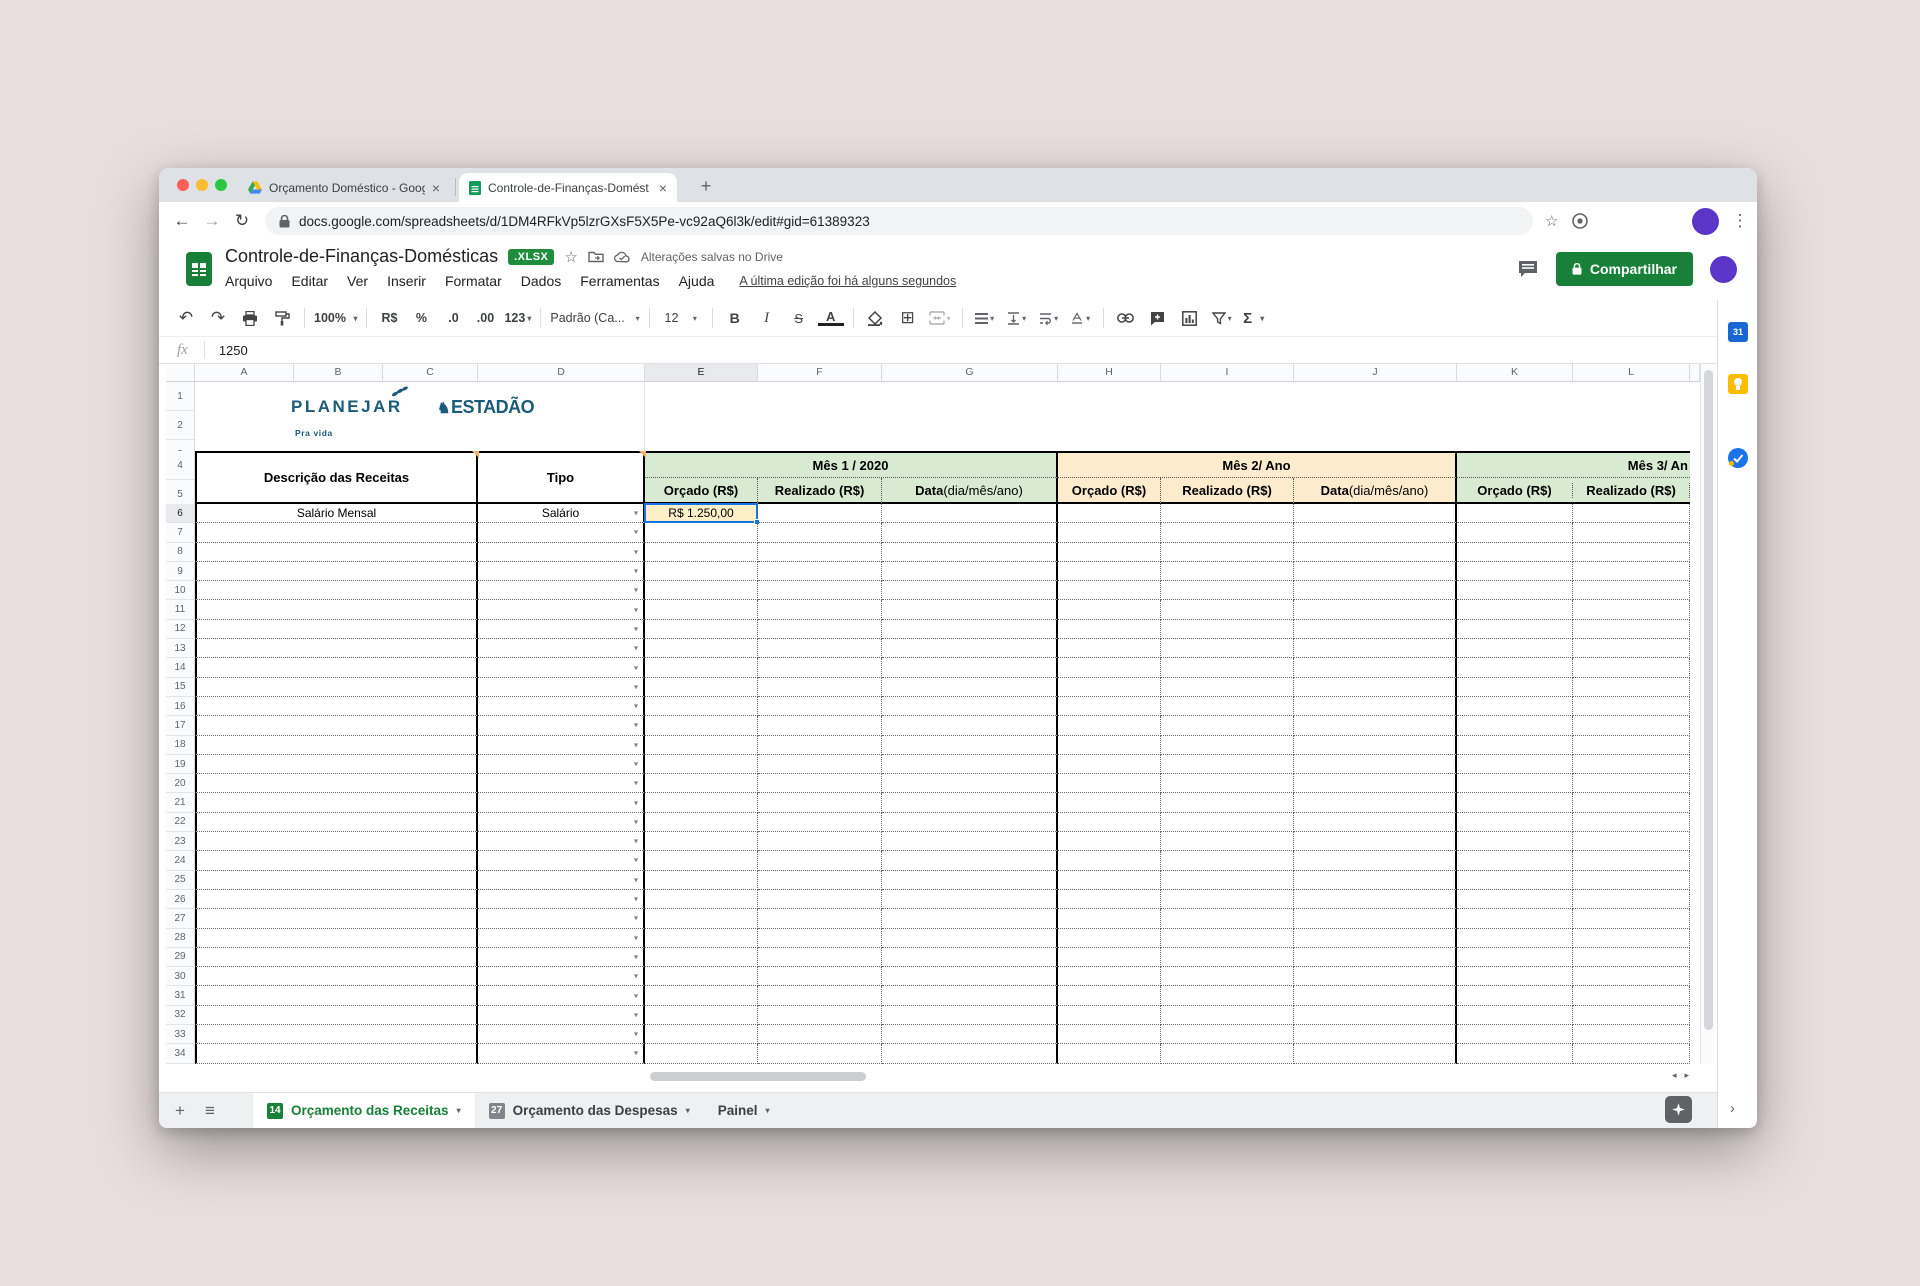 This screenshot has height=1286, width=1920. What do you see at coordinates (1375, 373) in the screenshot?
I see `col-header-J: J` at bounding box center [1375, 373].